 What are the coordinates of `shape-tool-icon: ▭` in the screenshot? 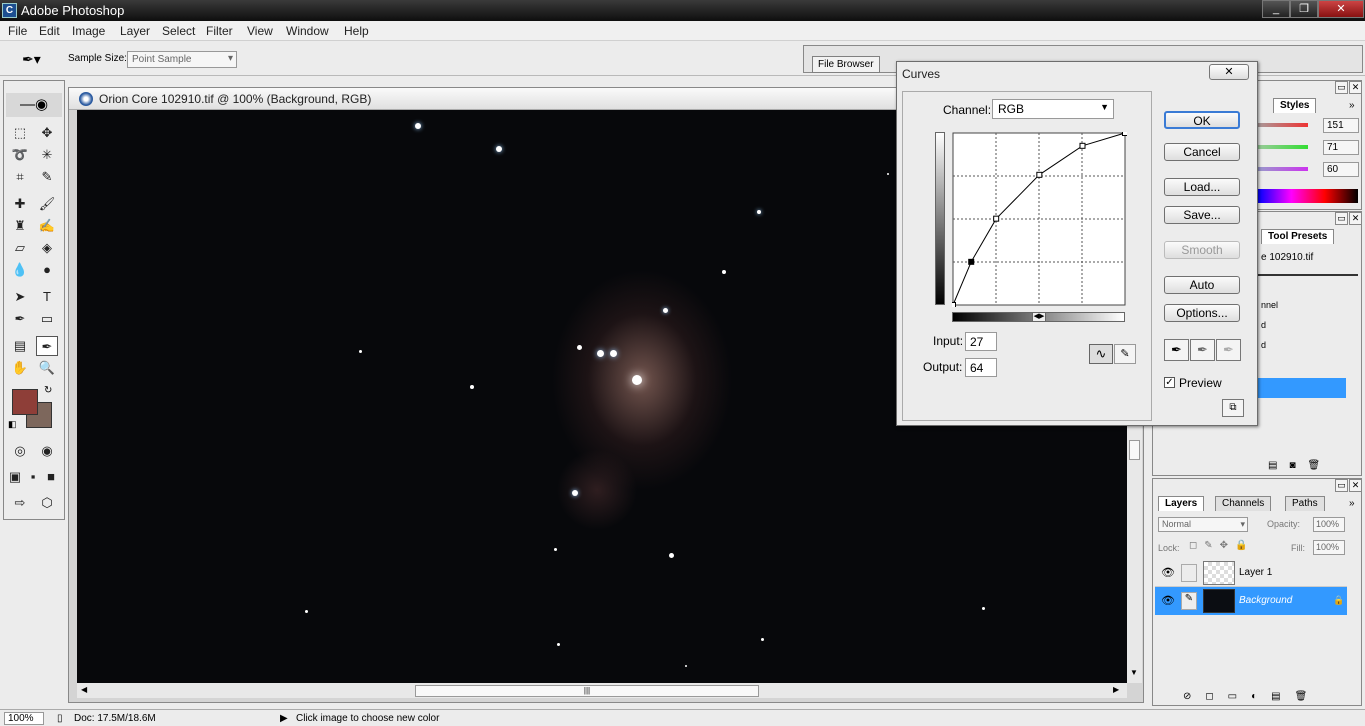 It's located at (47, 319).